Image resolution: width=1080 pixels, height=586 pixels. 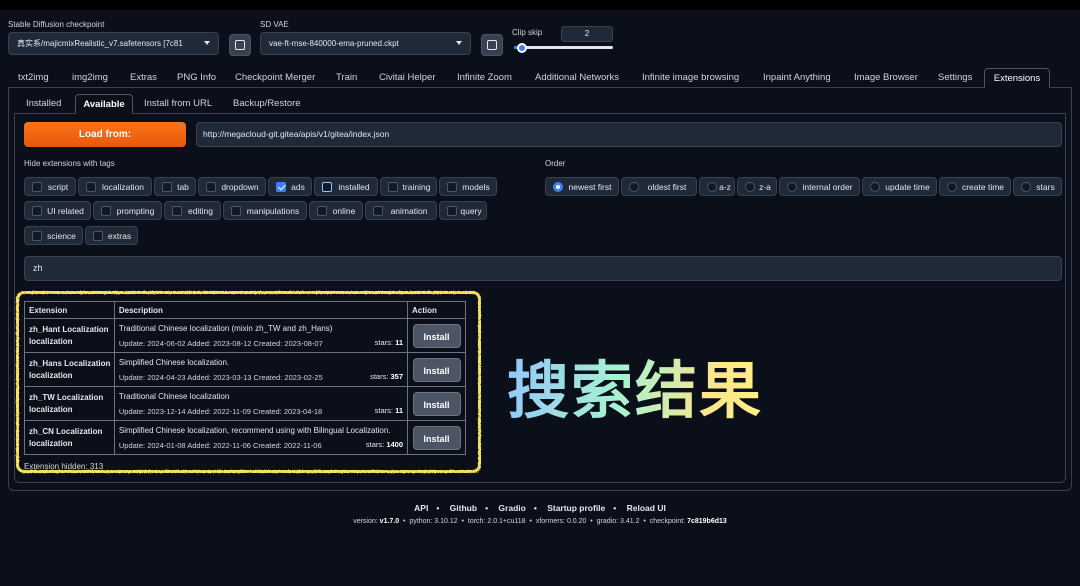 I want to click on vae-select: vae-ft-mse-840000-ema-pruned.ckpt, so click(x=365, y=43).